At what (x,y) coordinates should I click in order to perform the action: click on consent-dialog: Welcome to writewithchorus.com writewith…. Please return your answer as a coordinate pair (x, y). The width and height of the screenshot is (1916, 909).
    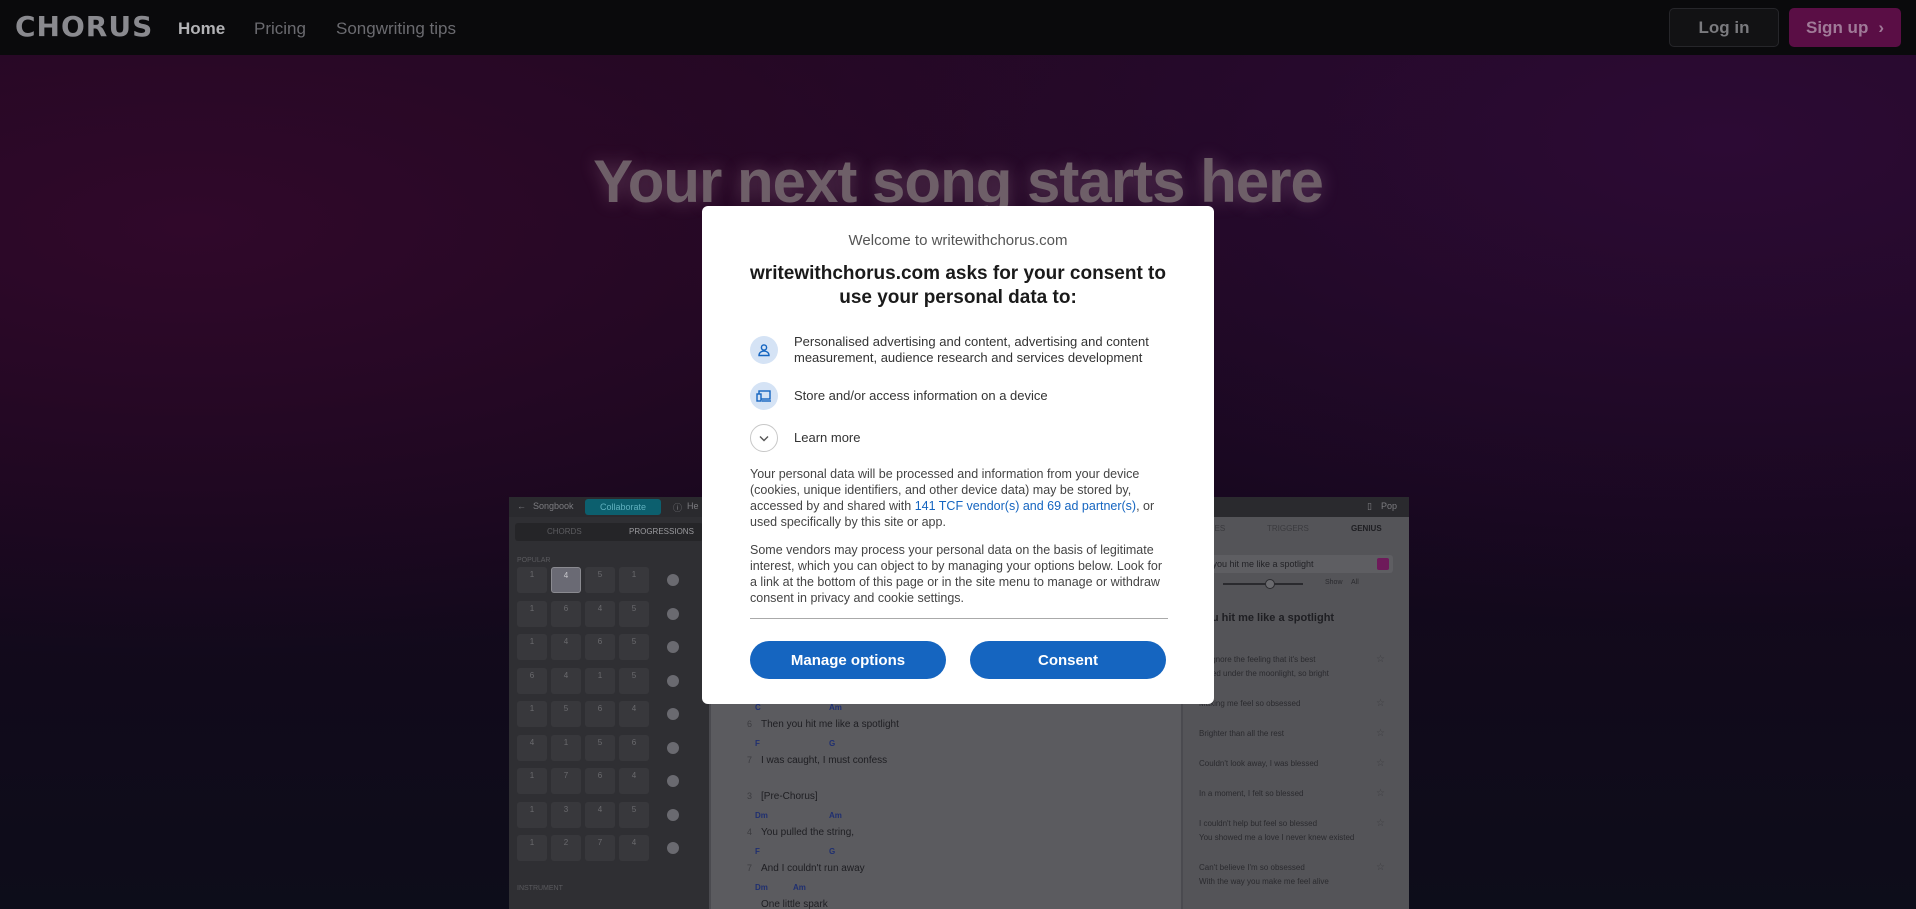
    Looking at the image, I should click on (958, 455).